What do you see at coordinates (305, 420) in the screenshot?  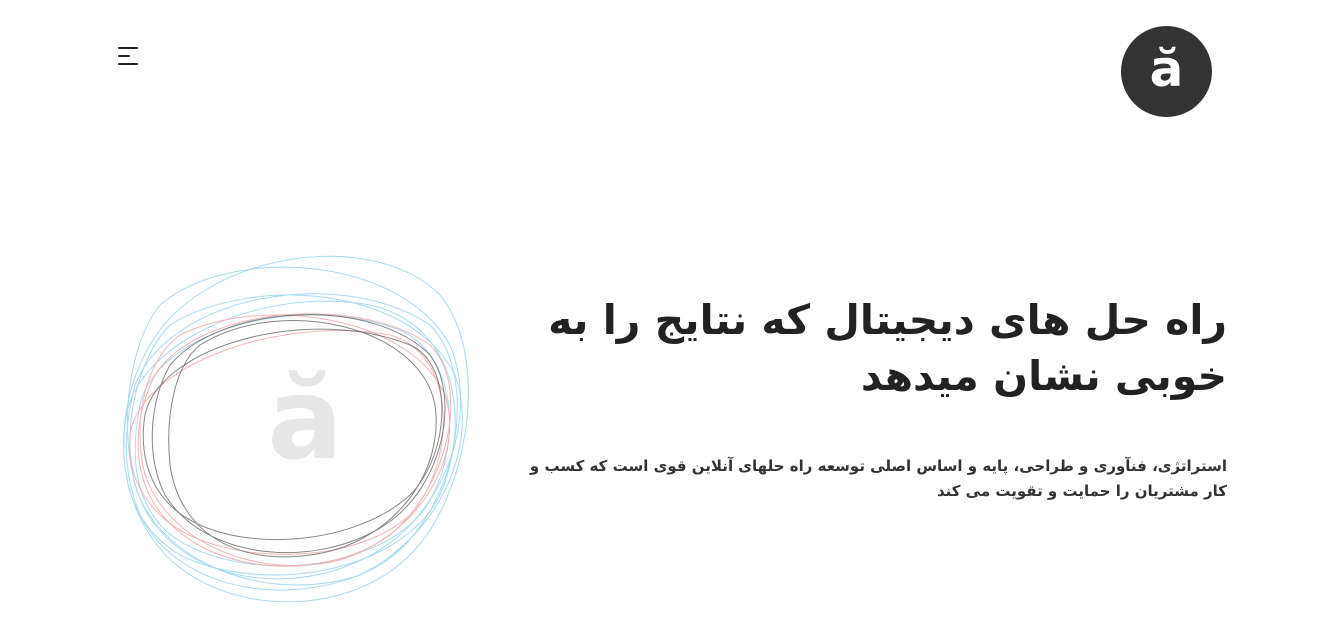 I see `watermark-logo: ă` at bounding box center [305, 420].